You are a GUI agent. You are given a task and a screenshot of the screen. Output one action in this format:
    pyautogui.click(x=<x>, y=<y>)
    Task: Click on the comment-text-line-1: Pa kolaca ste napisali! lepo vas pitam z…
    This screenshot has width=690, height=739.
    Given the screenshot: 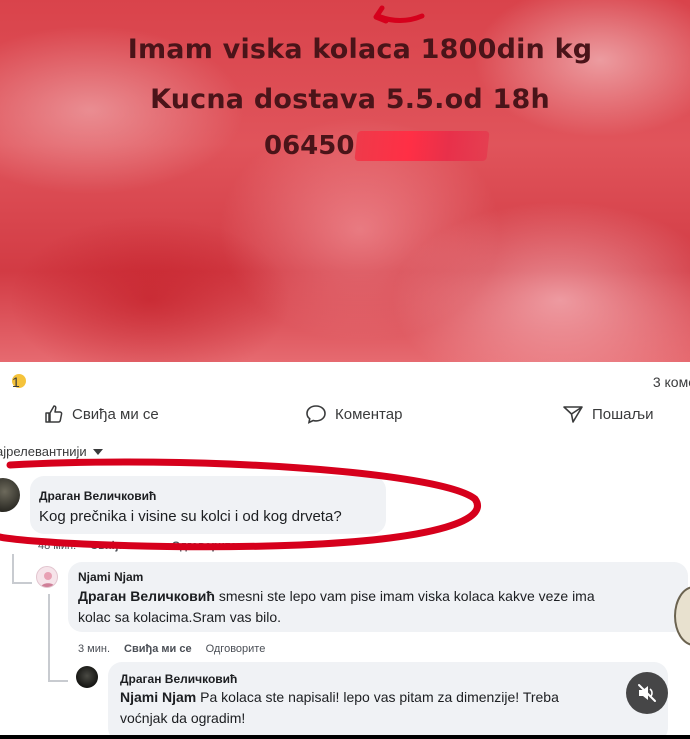 What is the action you would take?
    pyautogui.click(x=379, y=697)
    